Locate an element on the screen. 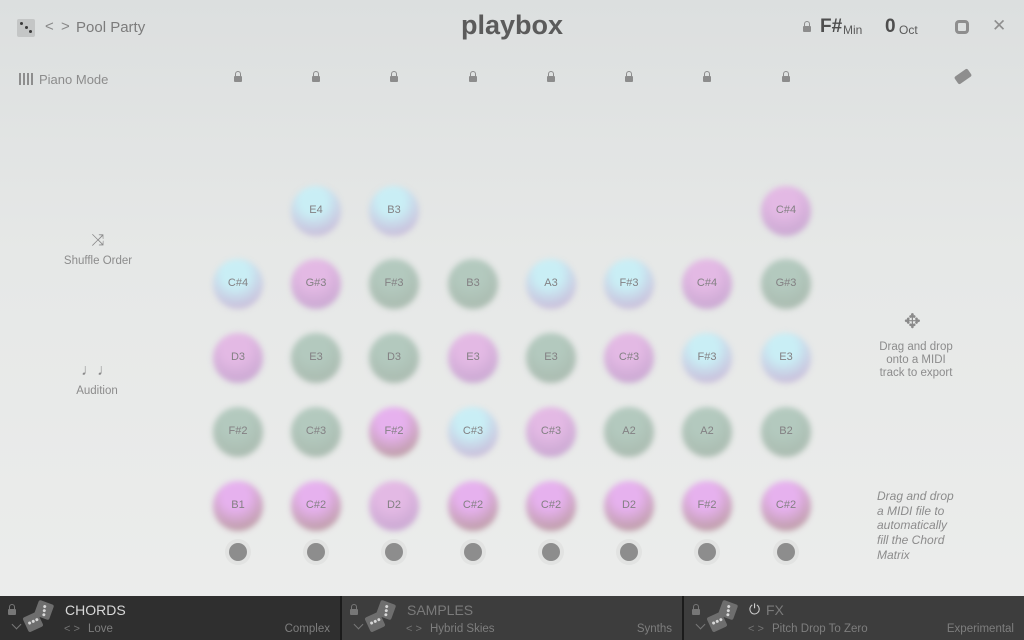 The height and width of the screenshot is (640, 1024). import-hint-line: automatically is located at coordinates (912, 525).